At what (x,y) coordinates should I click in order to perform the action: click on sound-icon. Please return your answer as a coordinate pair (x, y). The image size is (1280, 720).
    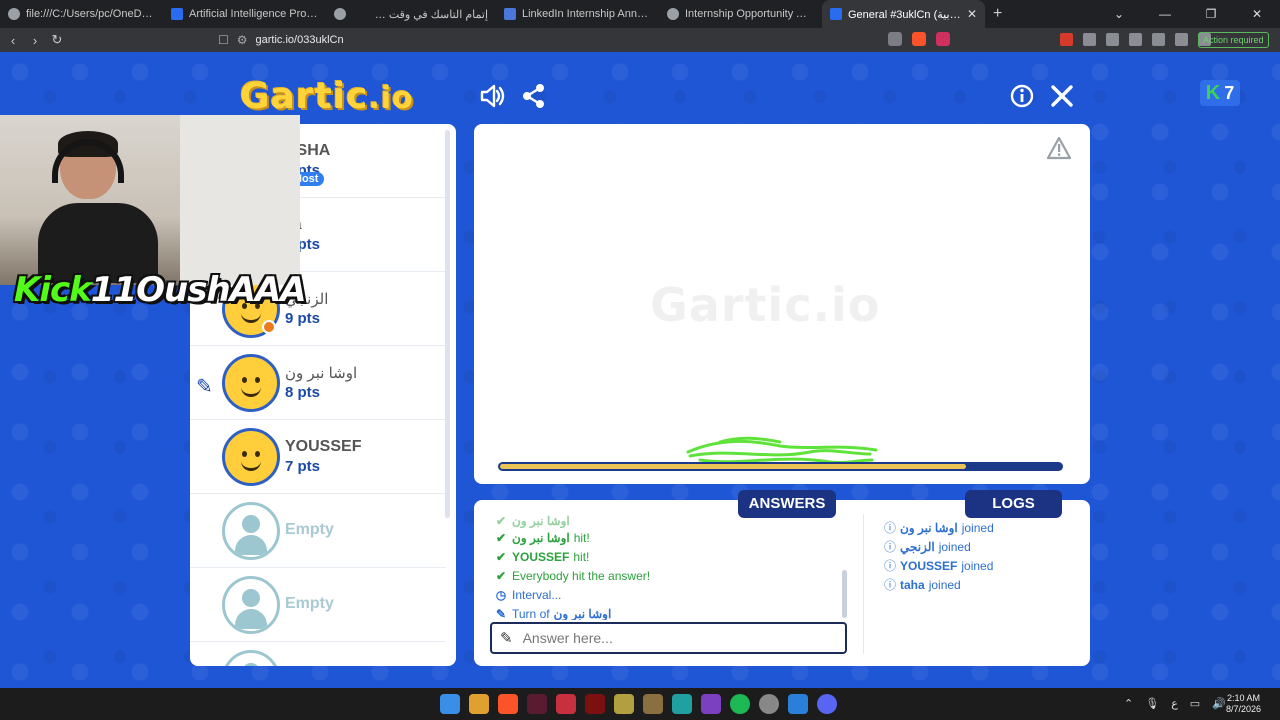
    Looking at the image, I should click on (492, 96).